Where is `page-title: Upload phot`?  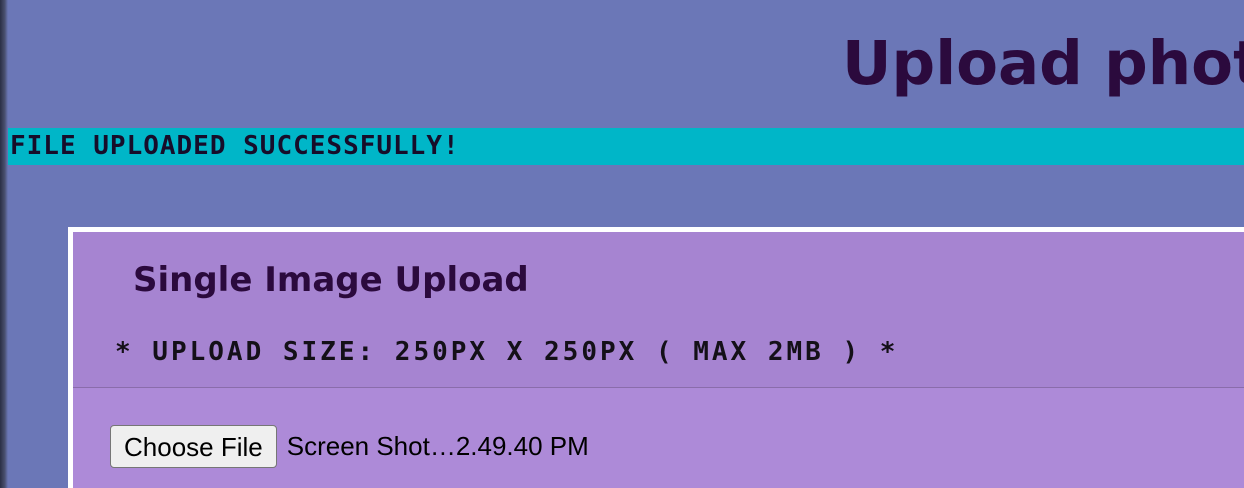 page-title: Upload phot is located at coordinates (1043, 63).